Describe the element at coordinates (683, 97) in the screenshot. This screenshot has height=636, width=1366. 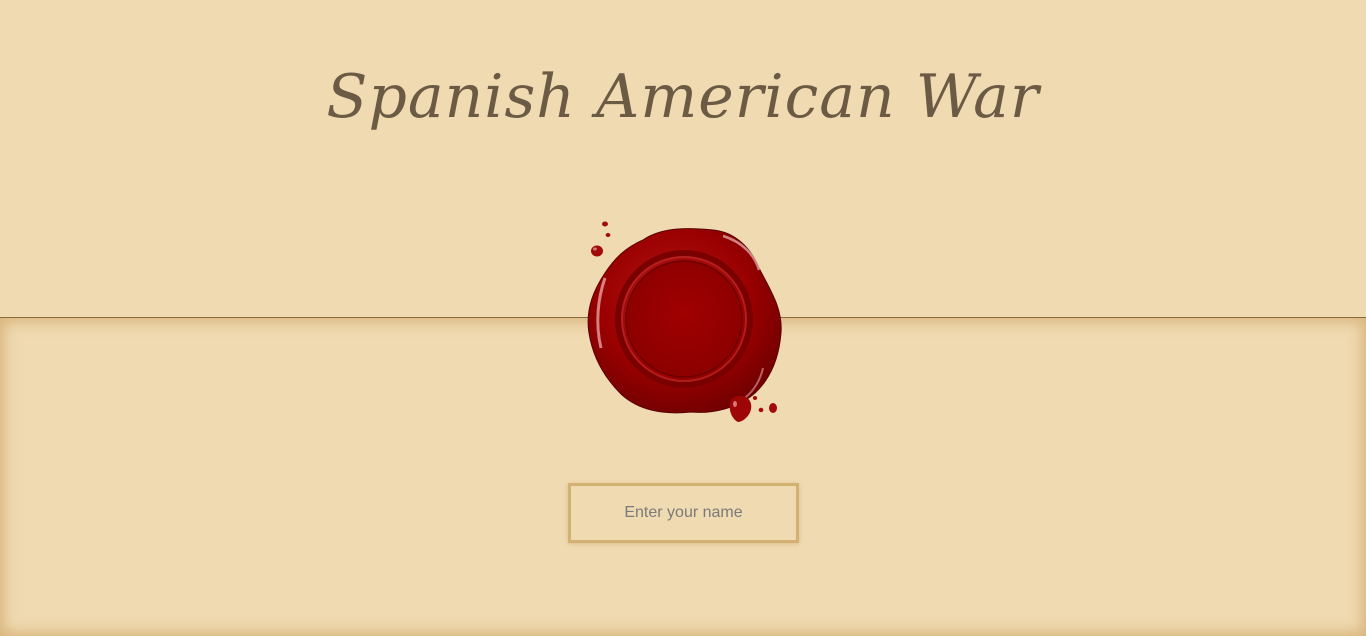
I see `page-title: Spanish American War` at that location.